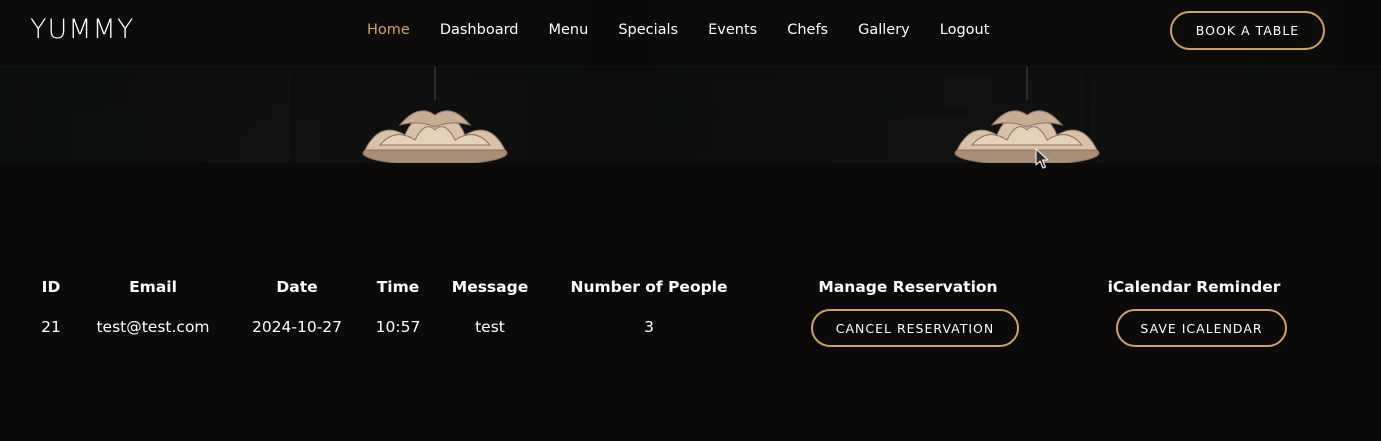 The image size is (1381, 441). I want to click on column-header-email: Email, so click(153, 287).